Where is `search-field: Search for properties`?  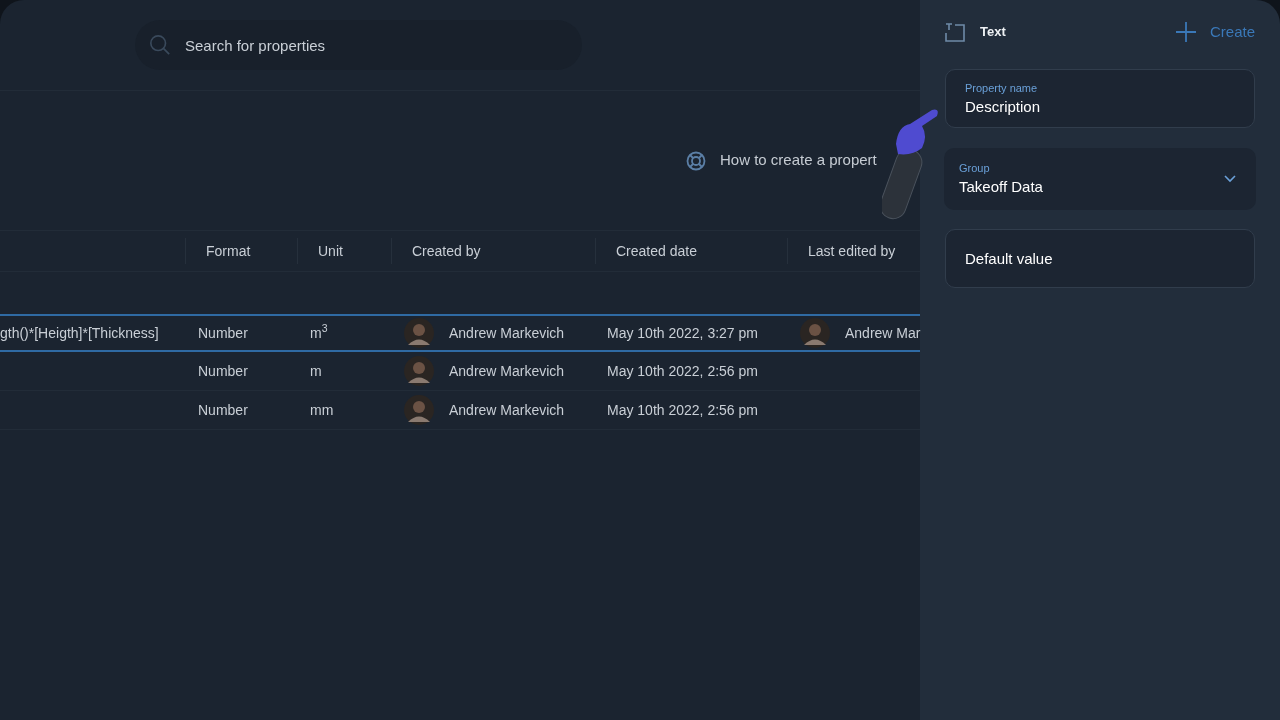 search-field: Search for properties is located at coordinates (358, 45).